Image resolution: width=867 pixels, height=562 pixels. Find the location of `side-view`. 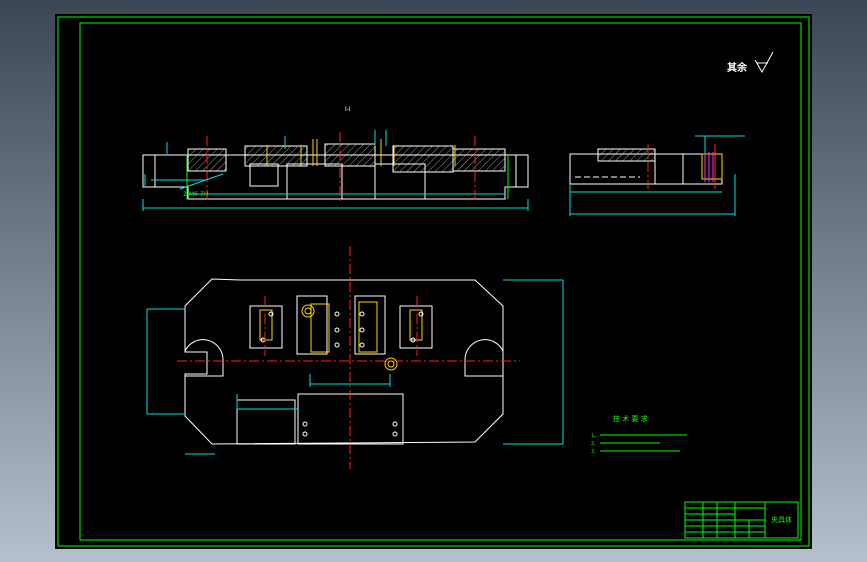

side-view is located at coordinates (657, 175).